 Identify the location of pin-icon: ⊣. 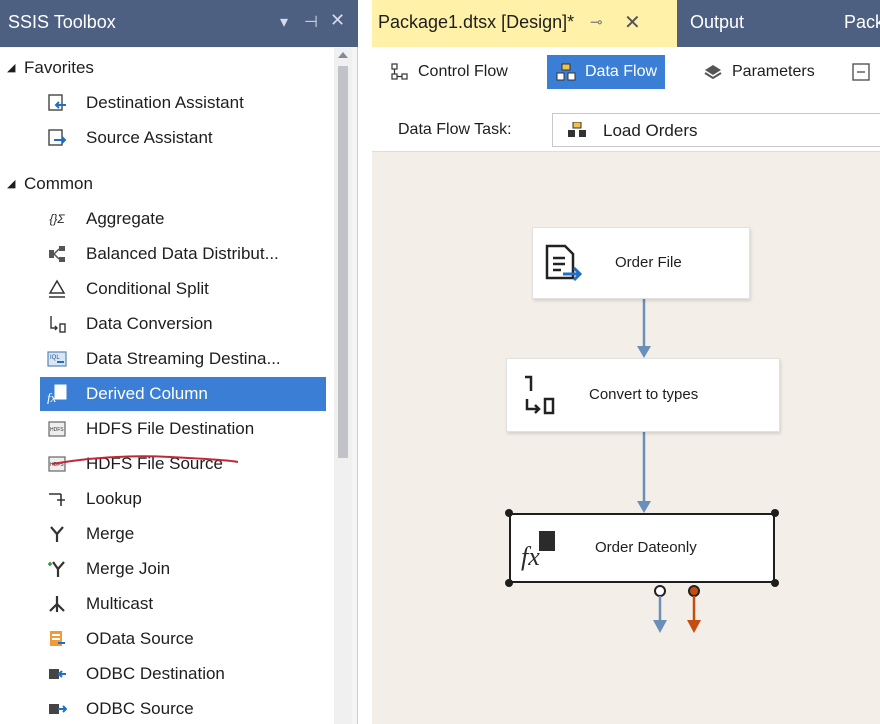
(311, 22).